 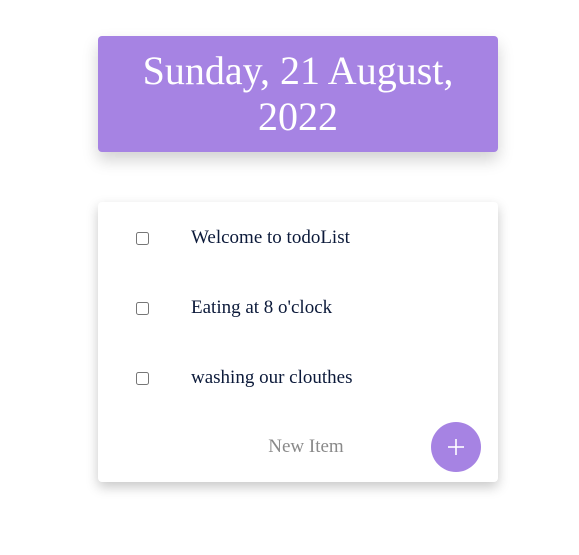 I want to click on add-item-button, so click(x=456, y=447).